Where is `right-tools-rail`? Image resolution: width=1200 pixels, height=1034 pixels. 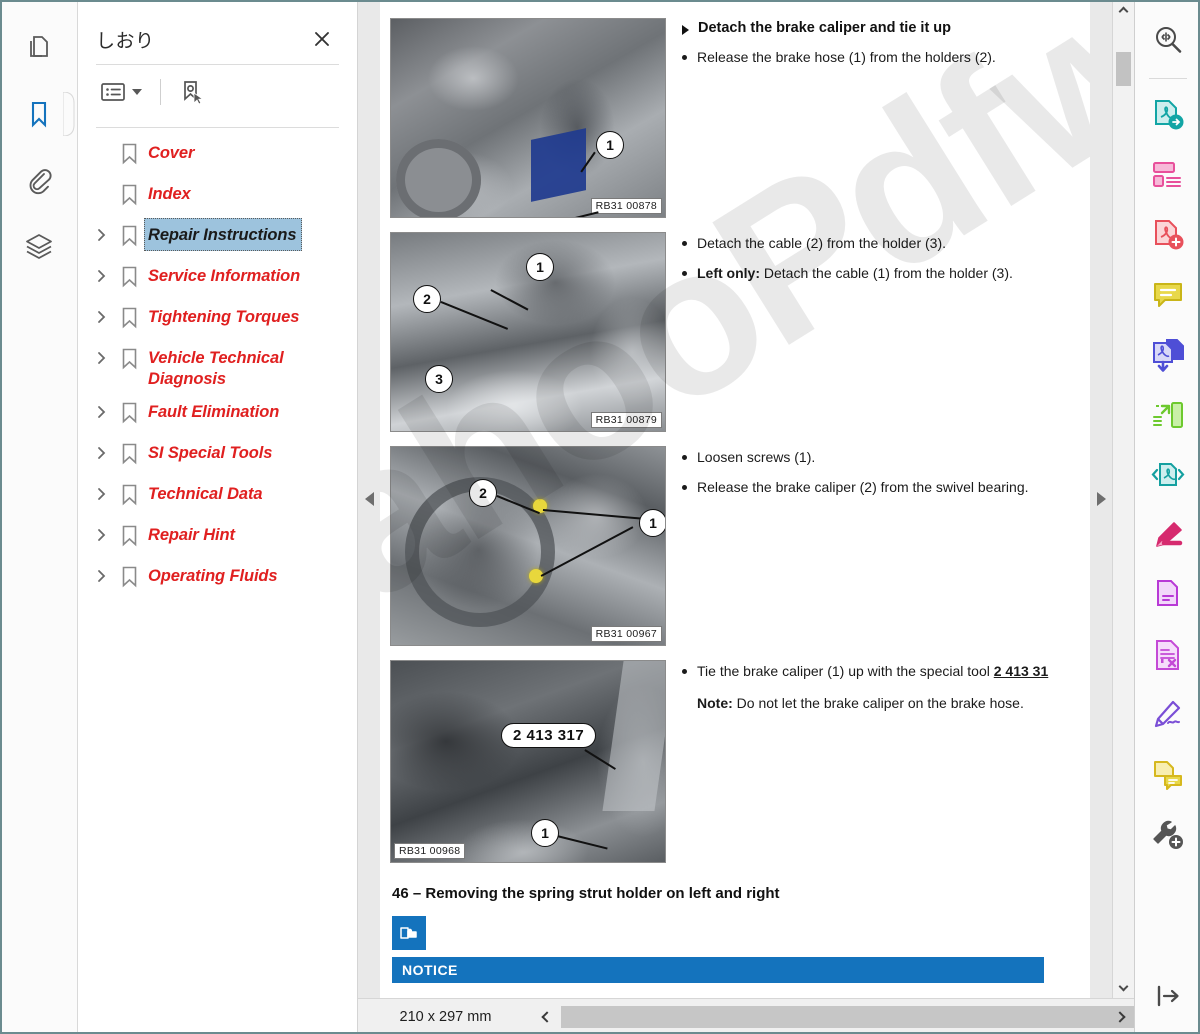
right-tools-rail is located at coordinates (1167, 517).